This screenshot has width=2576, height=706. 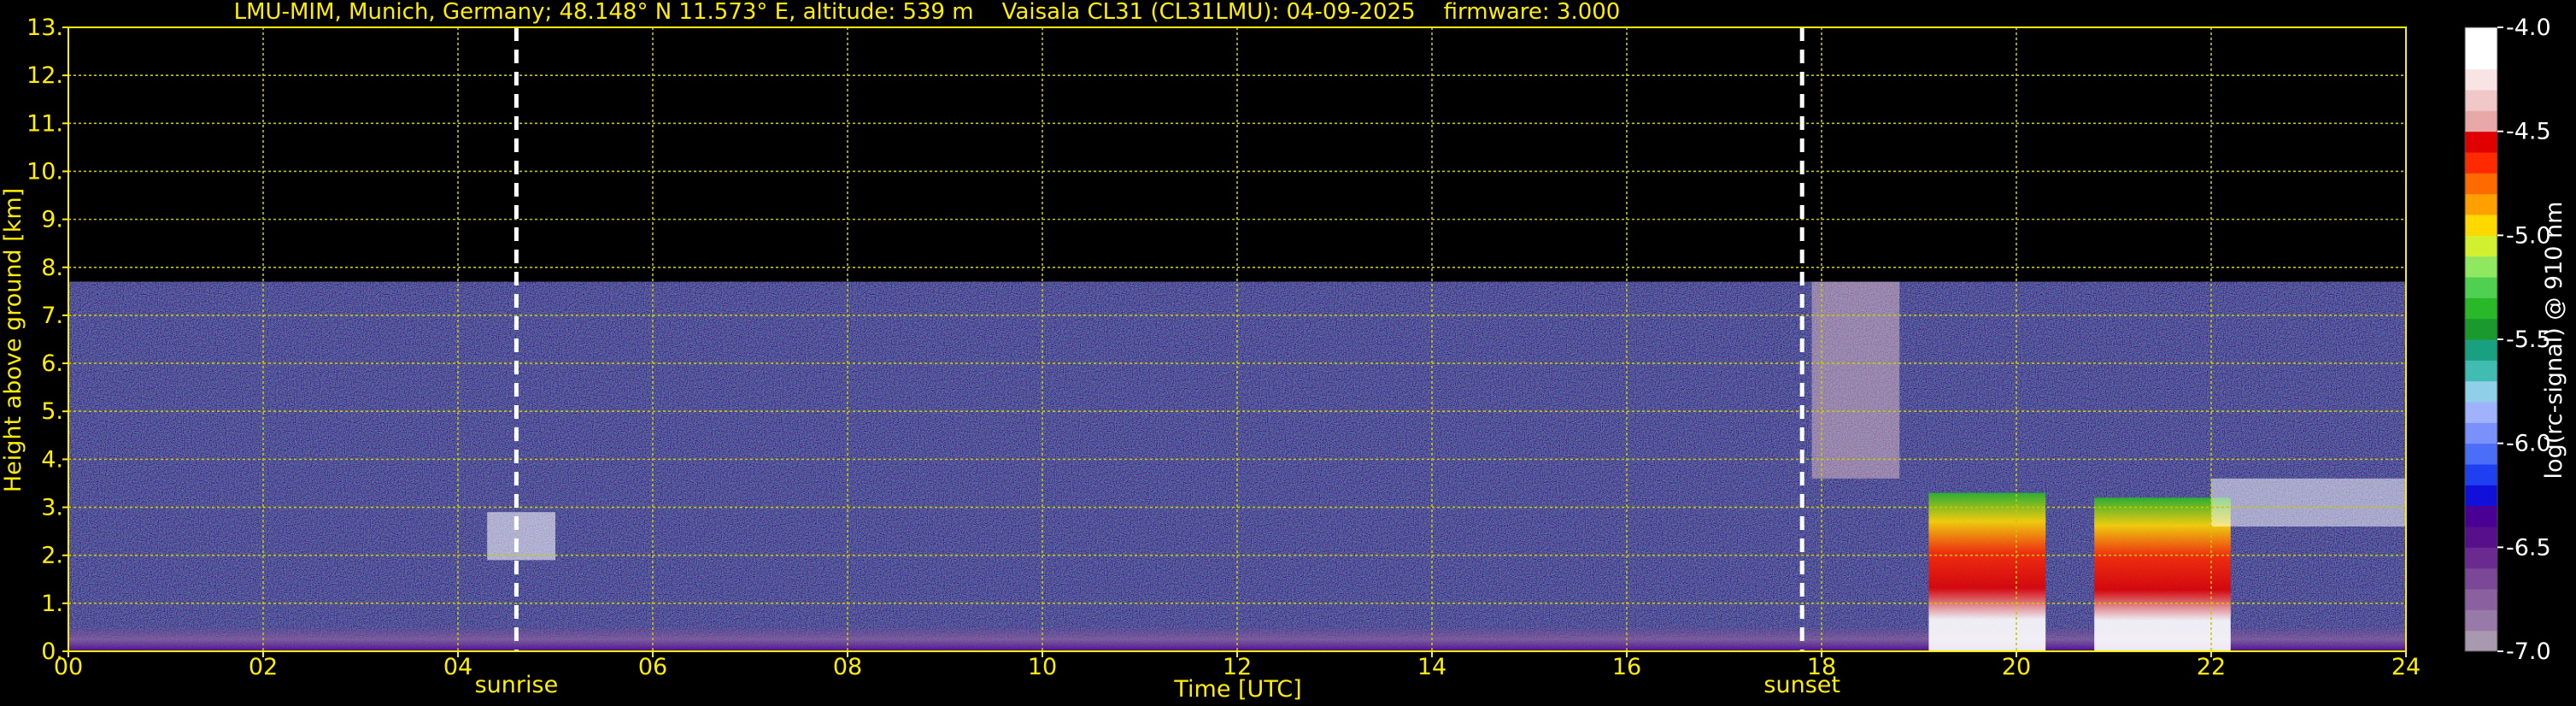 I want to click on y-tick-label: 1., so click(x=52, y=604).